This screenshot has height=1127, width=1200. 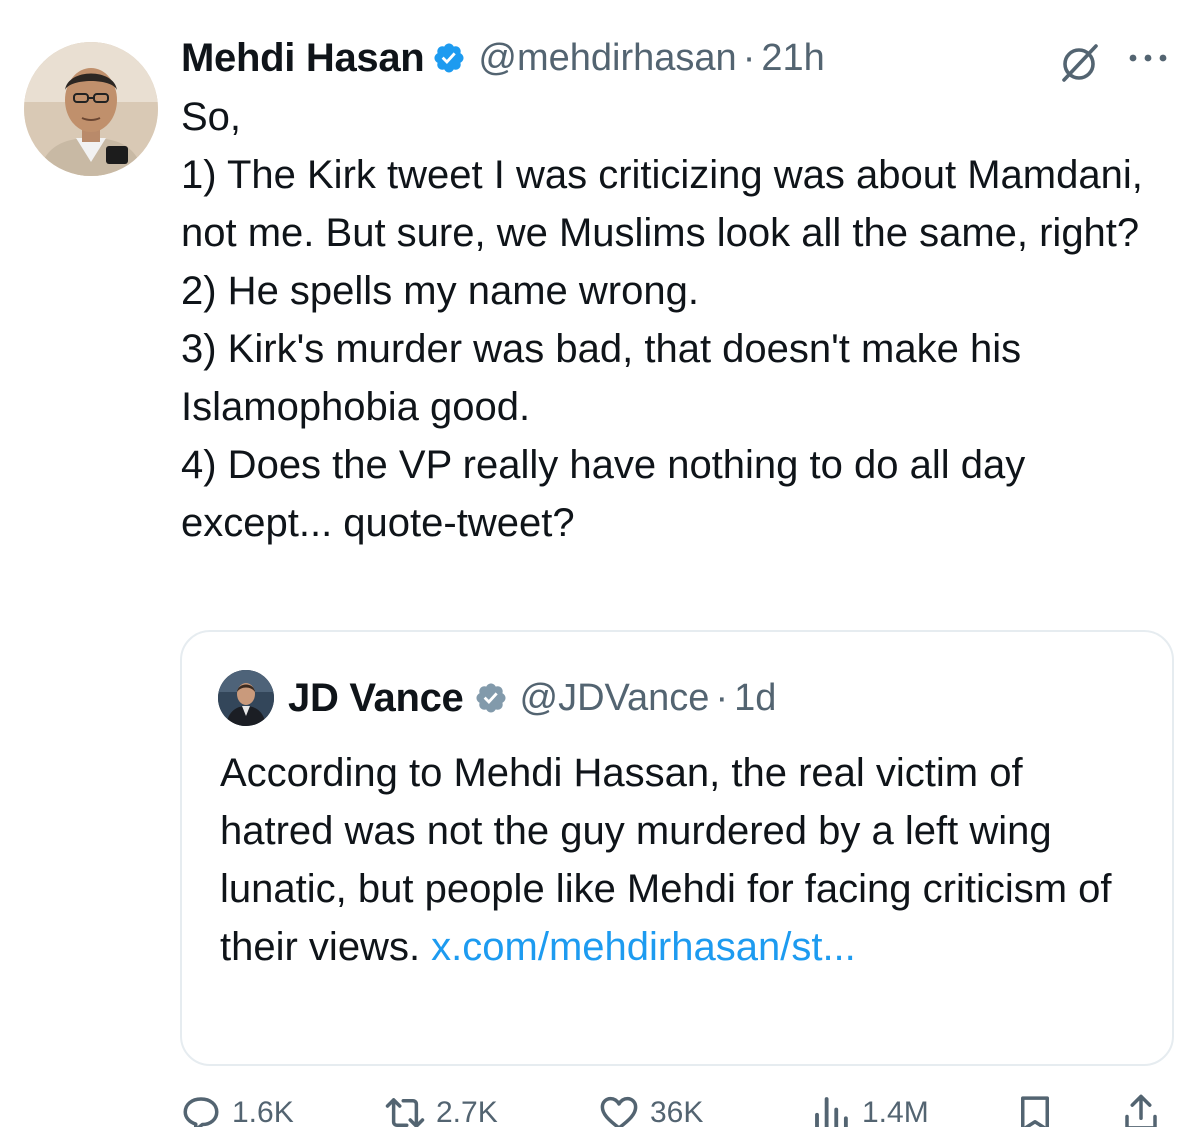 I want to click on like-button: 36K, so click(x=650, y=1109).